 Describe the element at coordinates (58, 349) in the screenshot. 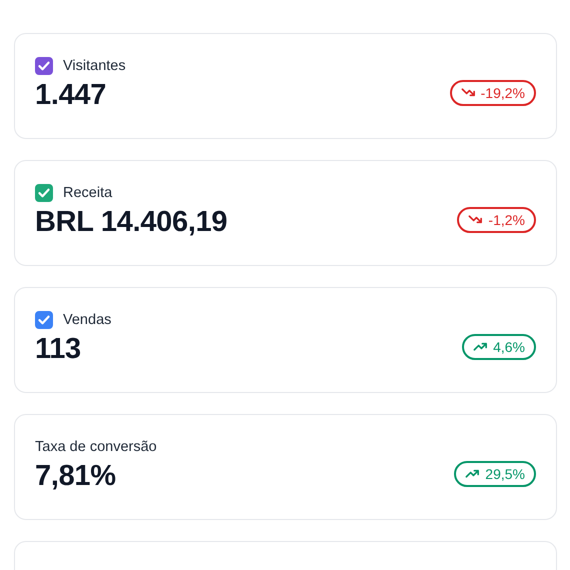

I see `metric-value: 113` at that location.